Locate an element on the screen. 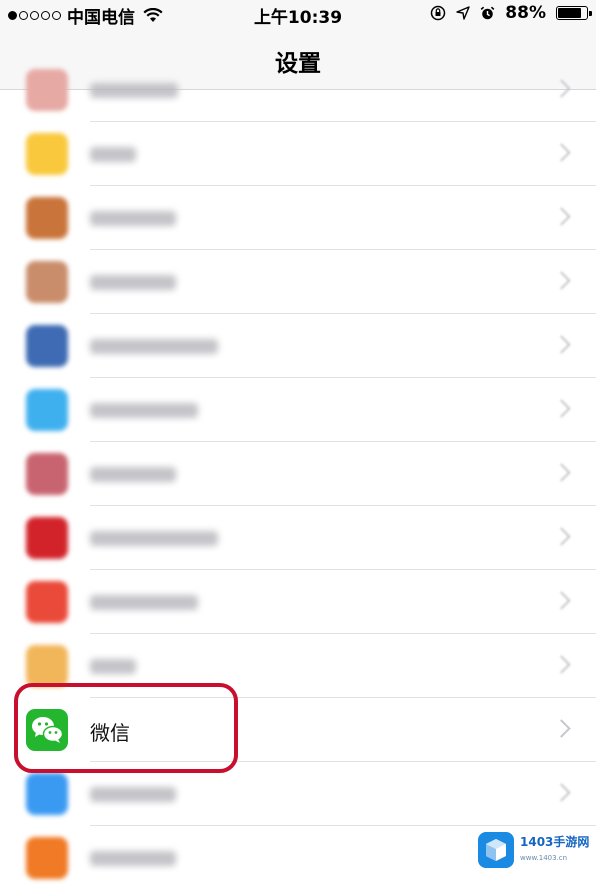 The image size is (596, 890). watermark-logo: 1403手游网 www.1403.cn is located at coordinates (534, 850).